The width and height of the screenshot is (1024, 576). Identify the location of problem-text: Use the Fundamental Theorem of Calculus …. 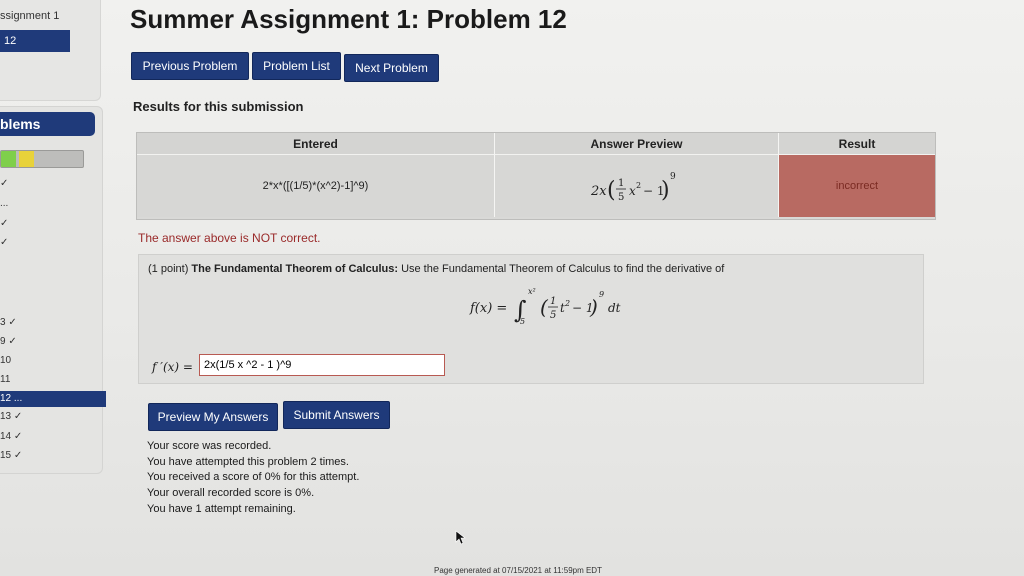
(563, 269).